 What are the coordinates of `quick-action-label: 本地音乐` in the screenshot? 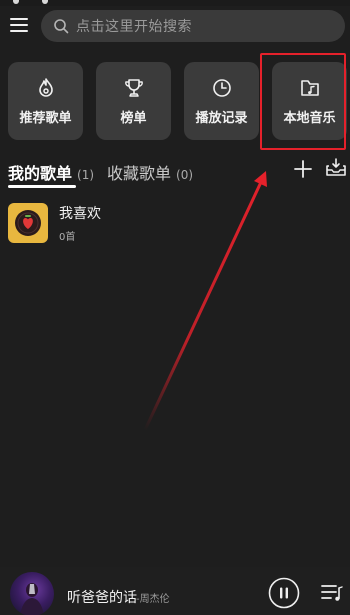 It's located at (309, 118).